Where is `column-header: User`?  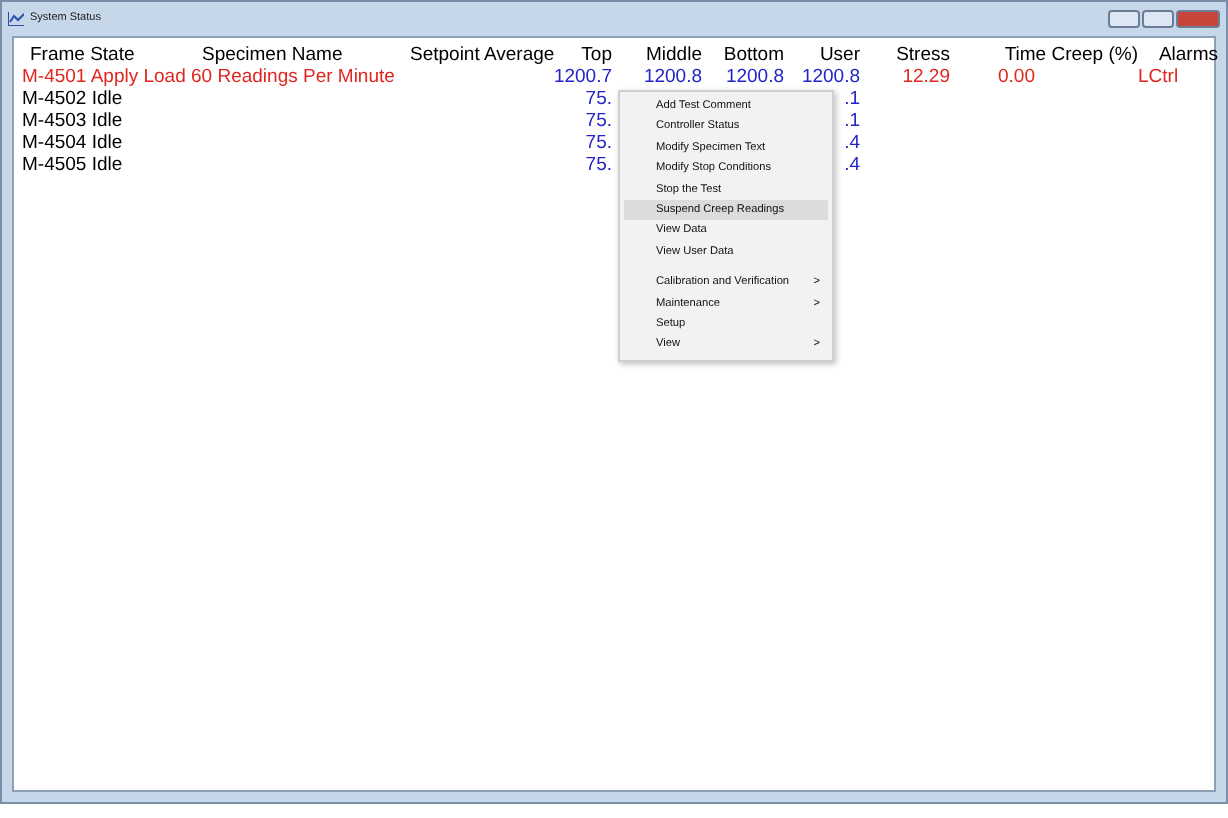 column-header: User is located at coordinates (839, 55).